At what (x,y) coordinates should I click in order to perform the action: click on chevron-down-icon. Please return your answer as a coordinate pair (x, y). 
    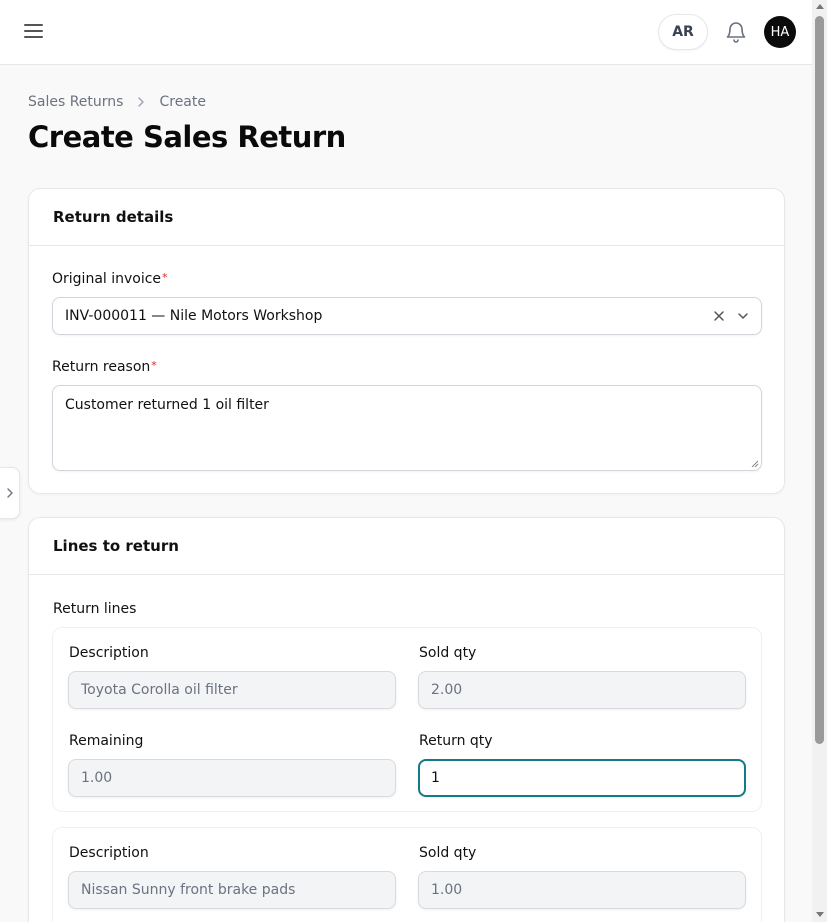
    Looking at the image, I should click on (743, 316).